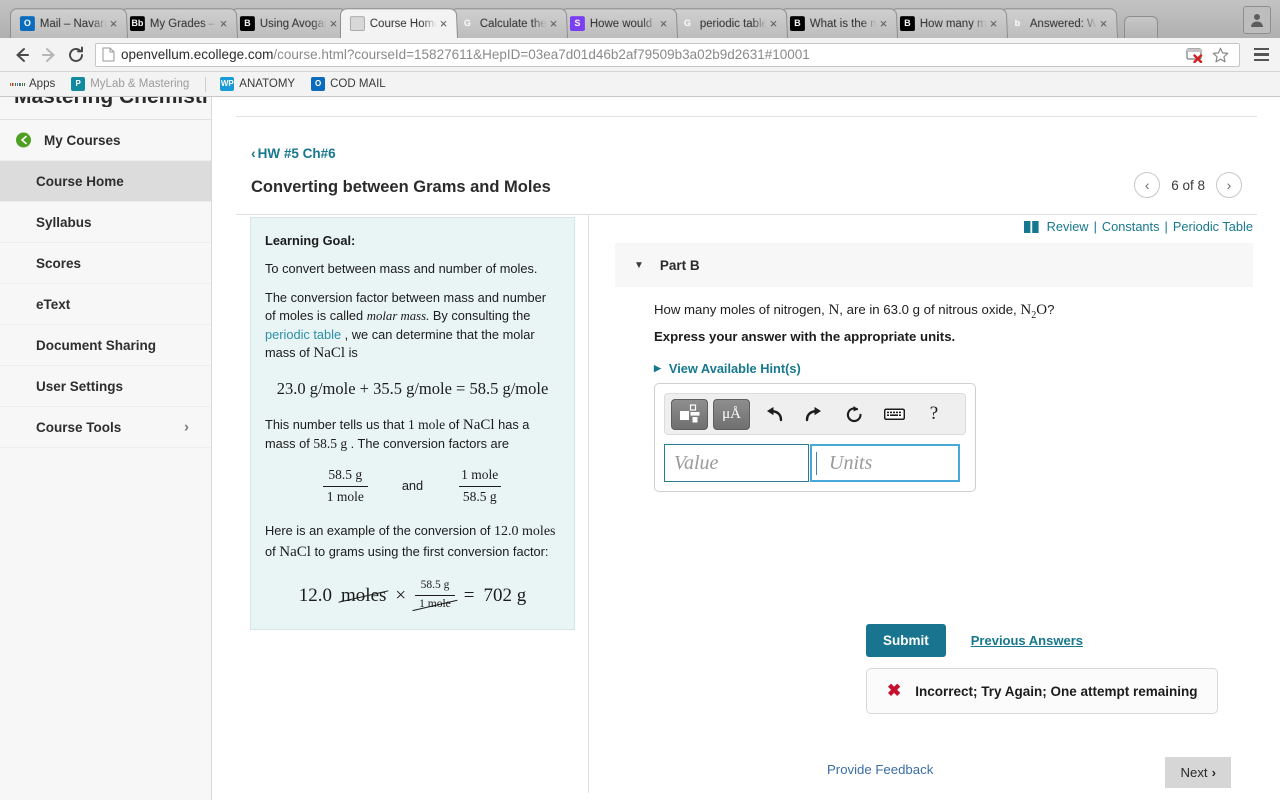 This screenshot has height=800, width=1280. What do you see at coordinates (851, 462) in the screenshot?
I see `units-placeholder: Units` at bounding box center [851, 462].